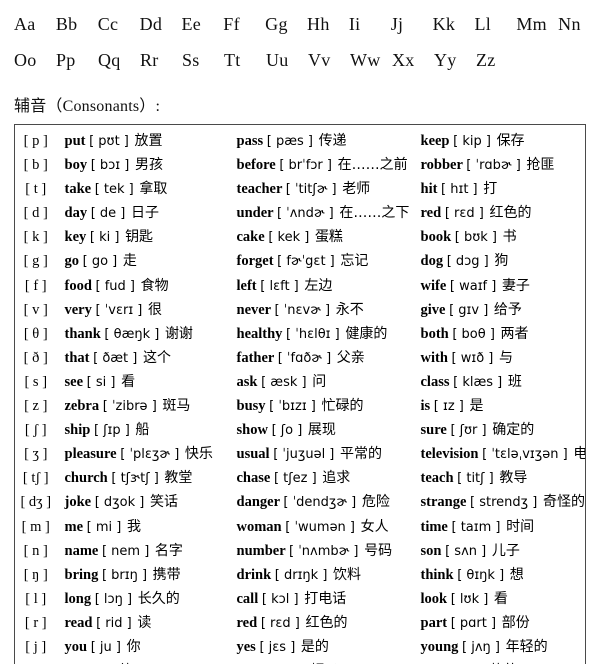 This screenshot has width=600, height=664. What do you see at coordinates (253, 478) in the screenshot?
I see `example-word: chase` at bounding box center [253, 478].